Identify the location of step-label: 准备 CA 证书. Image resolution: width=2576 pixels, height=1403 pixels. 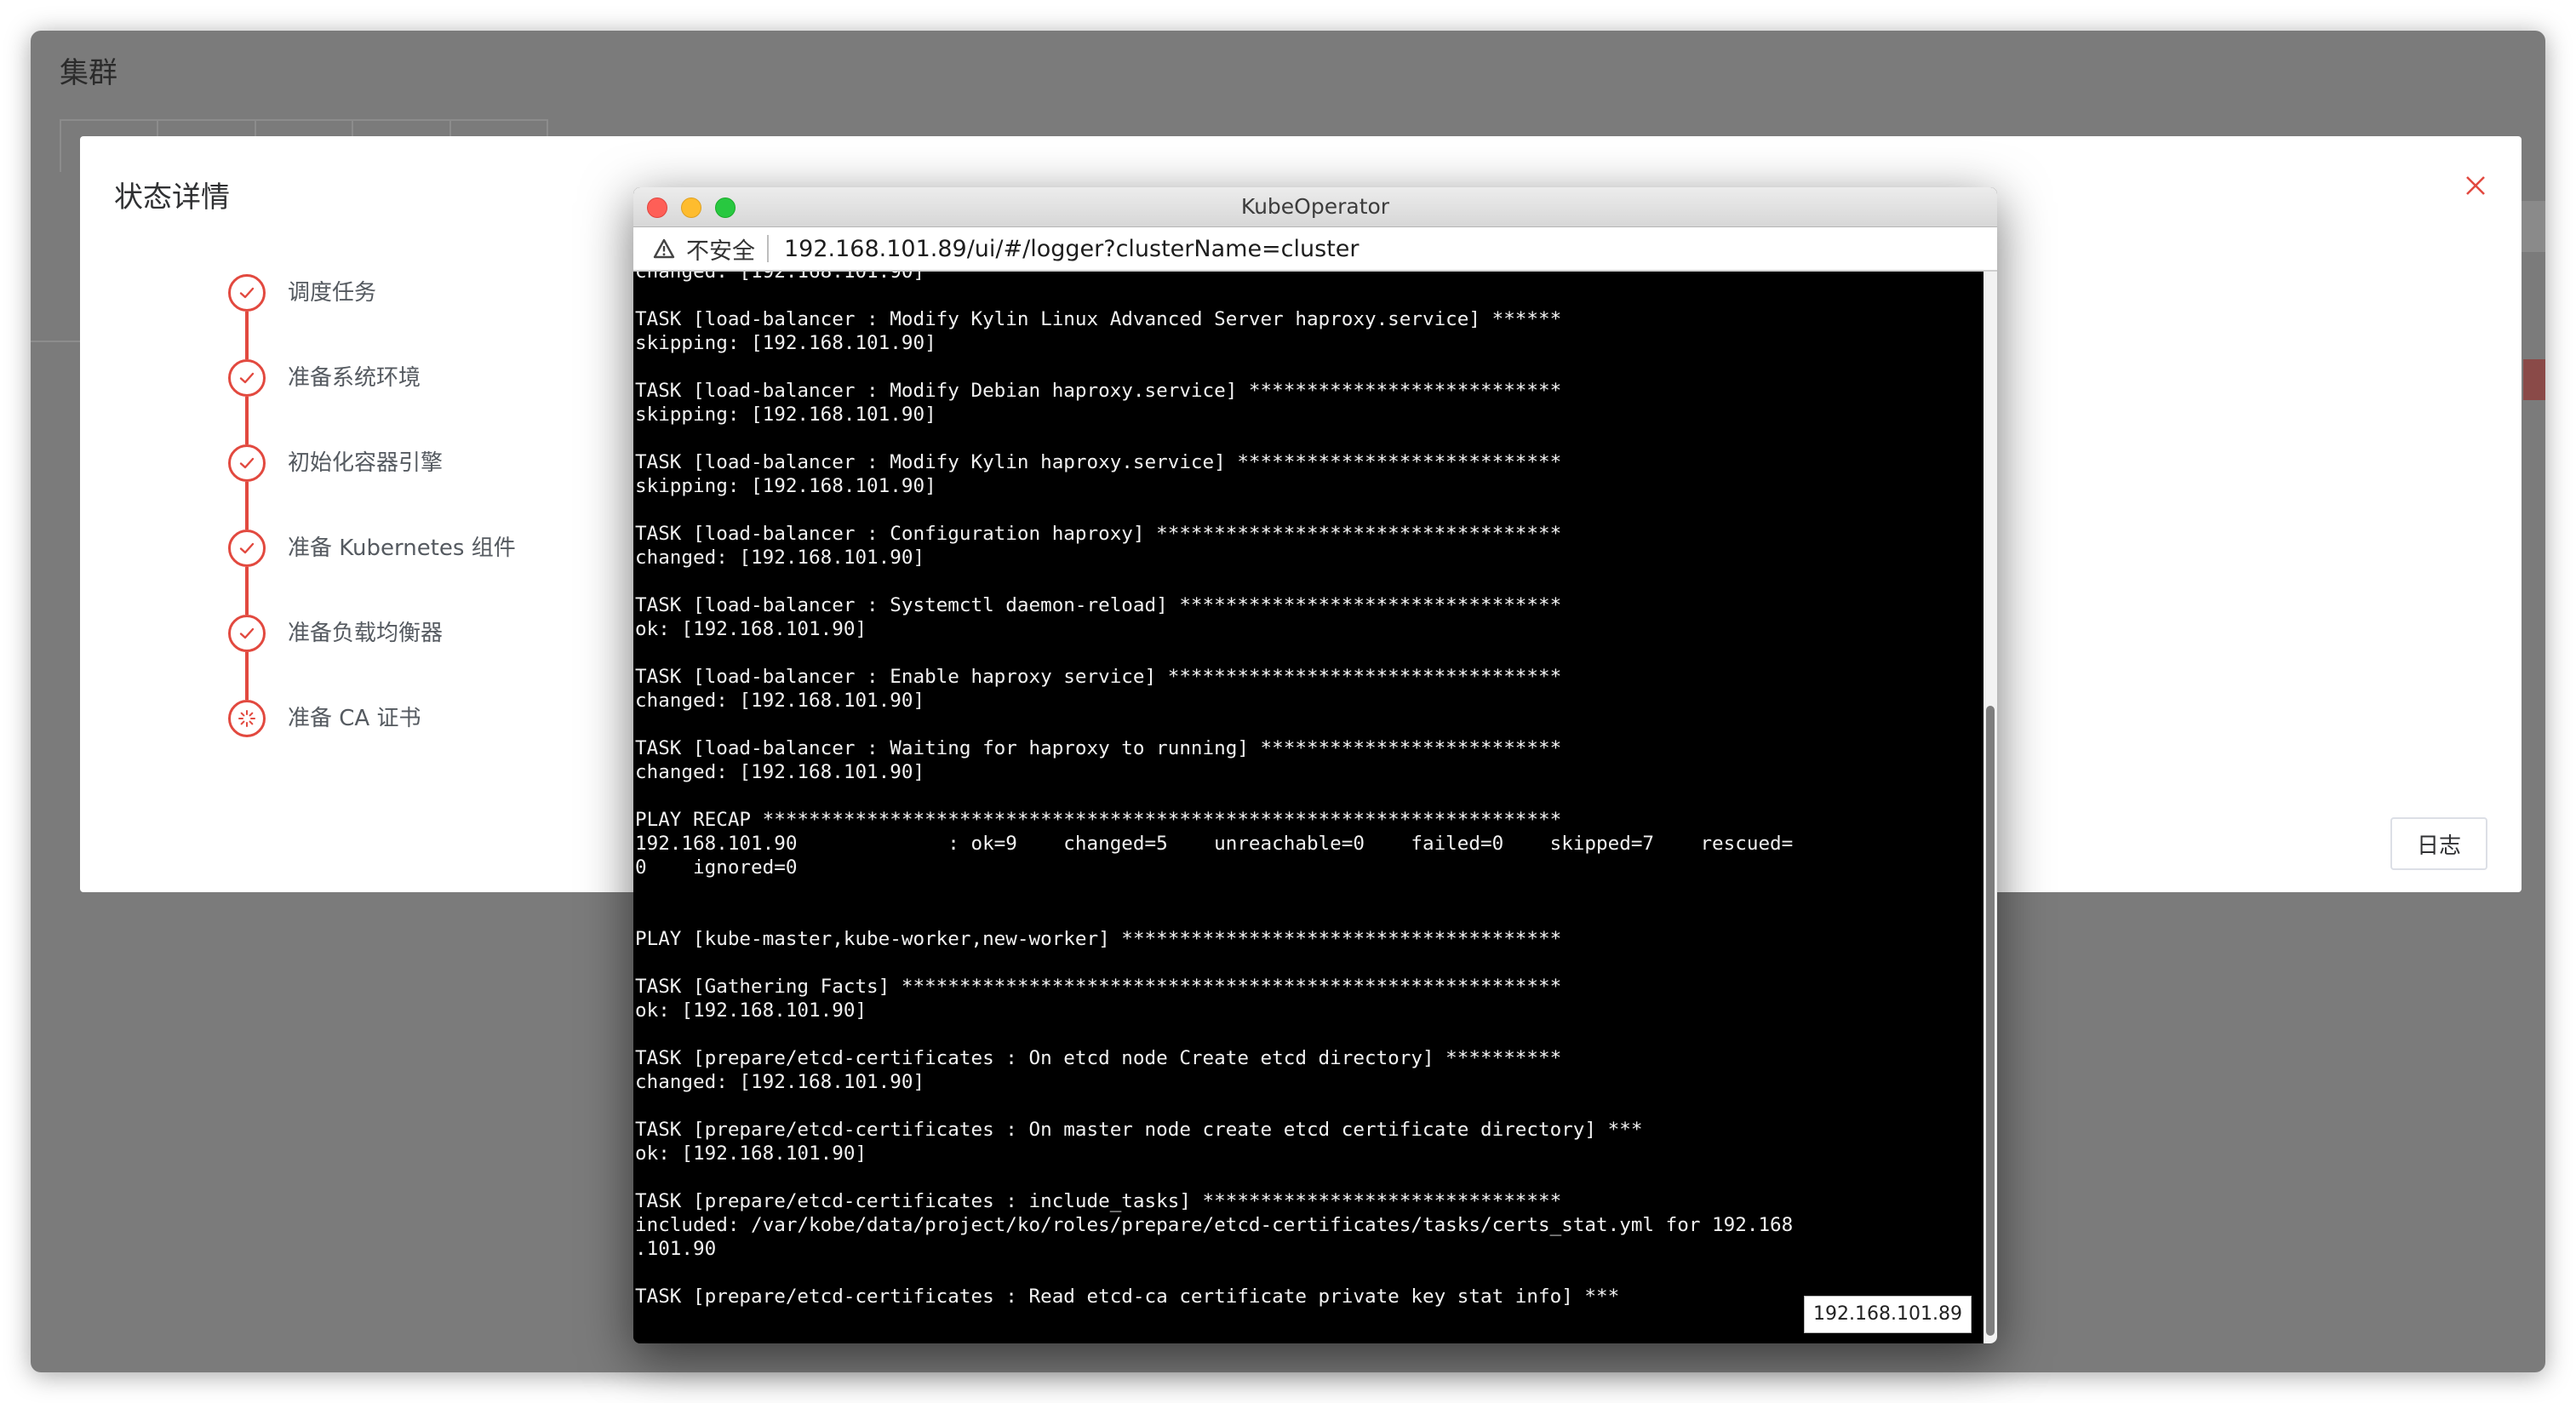
(354, 718).